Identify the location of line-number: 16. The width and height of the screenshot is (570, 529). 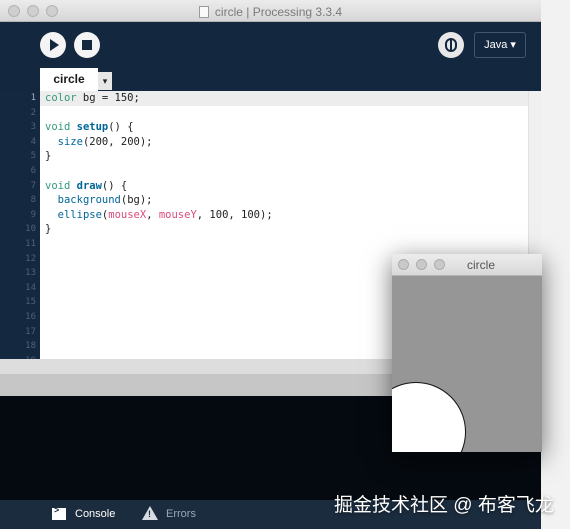
(30, 316).